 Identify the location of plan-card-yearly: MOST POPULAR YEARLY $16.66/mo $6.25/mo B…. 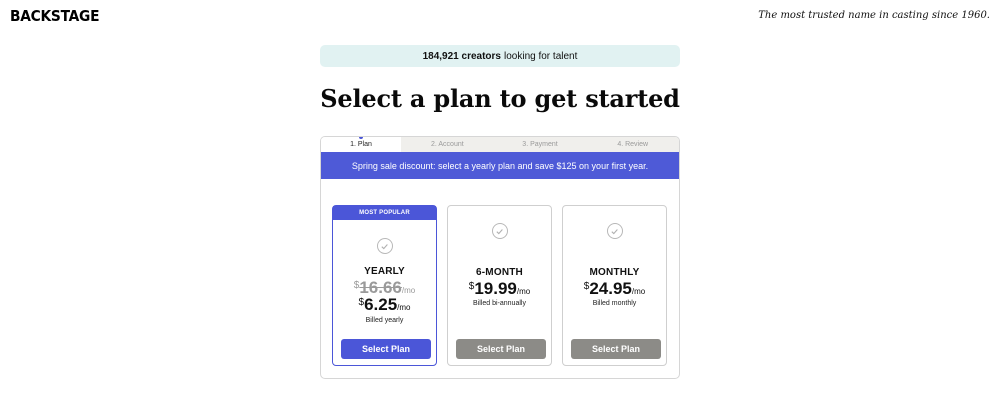
(384, 285).